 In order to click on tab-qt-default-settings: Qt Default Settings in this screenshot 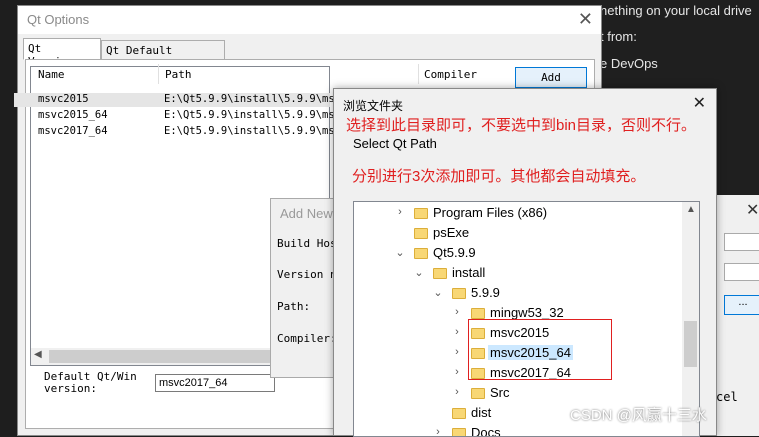, I will do `click(163, 55)`.